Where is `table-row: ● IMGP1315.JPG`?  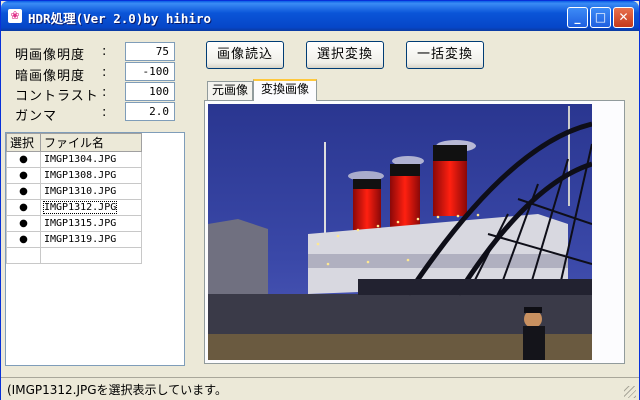
table-row: ● IMGP1315.JPG is located at coordinates (74, 223).